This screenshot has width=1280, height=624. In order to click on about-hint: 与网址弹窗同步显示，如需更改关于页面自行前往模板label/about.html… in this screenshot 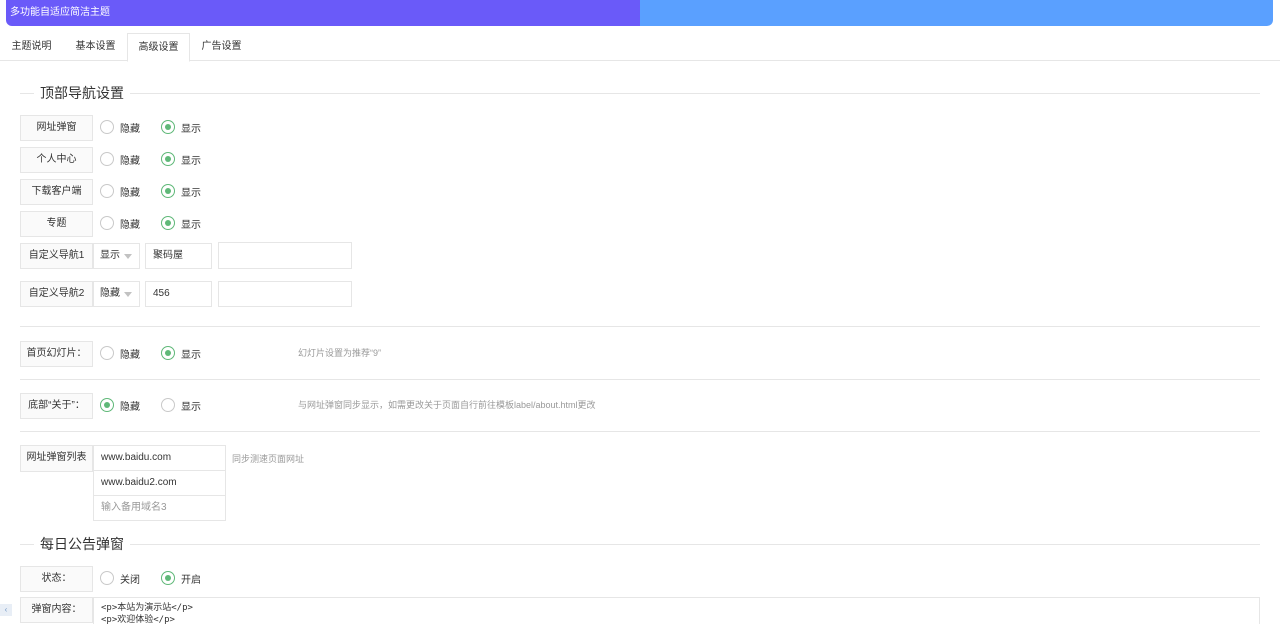, I will do `click(447, 405)`.